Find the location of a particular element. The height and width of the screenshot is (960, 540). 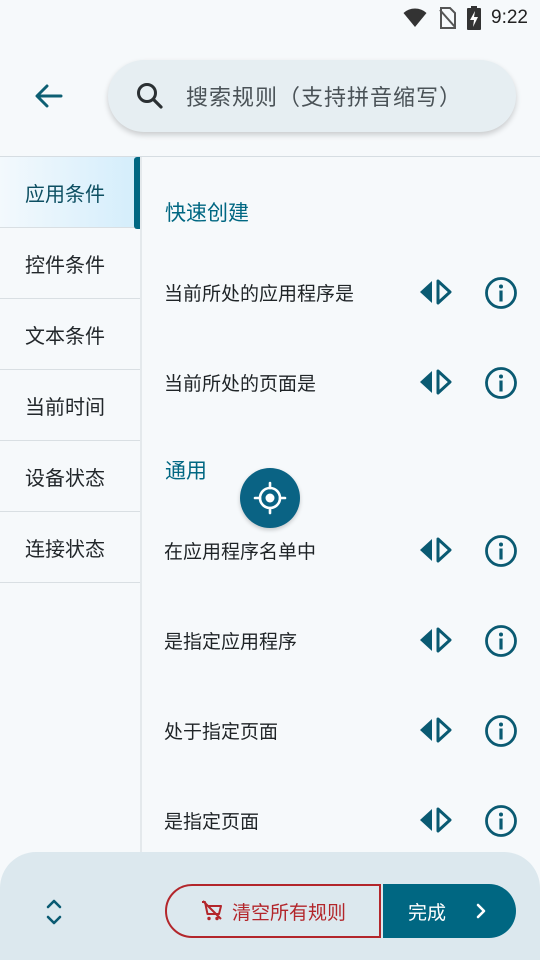

sidebar-item-widget-conditions: 控件条件 is located at coordinates (70, 263).